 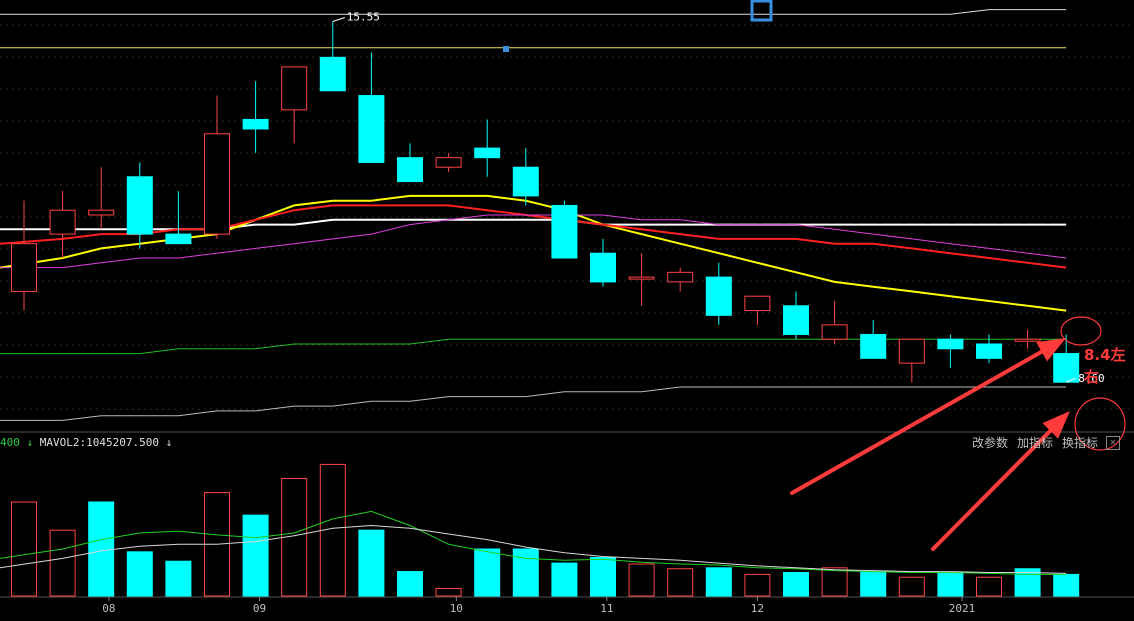 I want to click on x-tick-label: 2021, so click(x=962, y=608).